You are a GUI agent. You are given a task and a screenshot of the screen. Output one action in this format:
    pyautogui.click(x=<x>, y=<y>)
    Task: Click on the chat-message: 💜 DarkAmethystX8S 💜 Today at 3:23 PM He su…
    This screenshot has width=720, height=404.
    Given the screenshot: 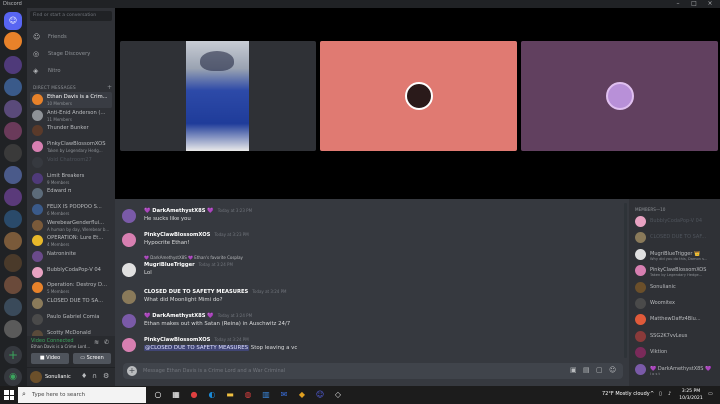 What is the action you would take?
    pyautogui.click(x=372, y=219)
    